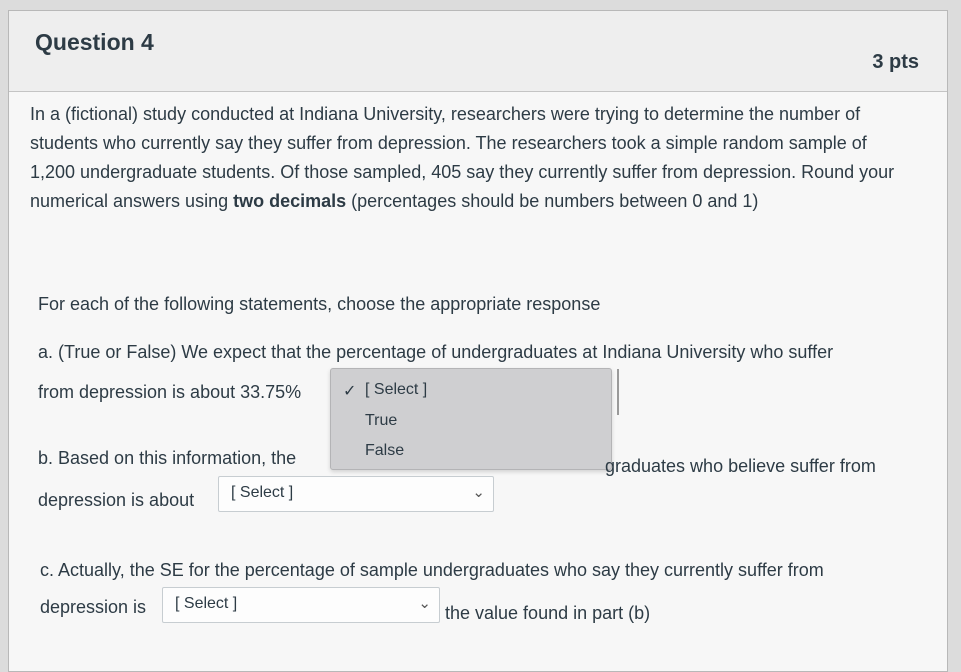 The height and width of the screenshot is (672, 961). Describe the element at coordinates (290, 201) in the screenshot. I see `stem-bold-text: two decimals` at that location.